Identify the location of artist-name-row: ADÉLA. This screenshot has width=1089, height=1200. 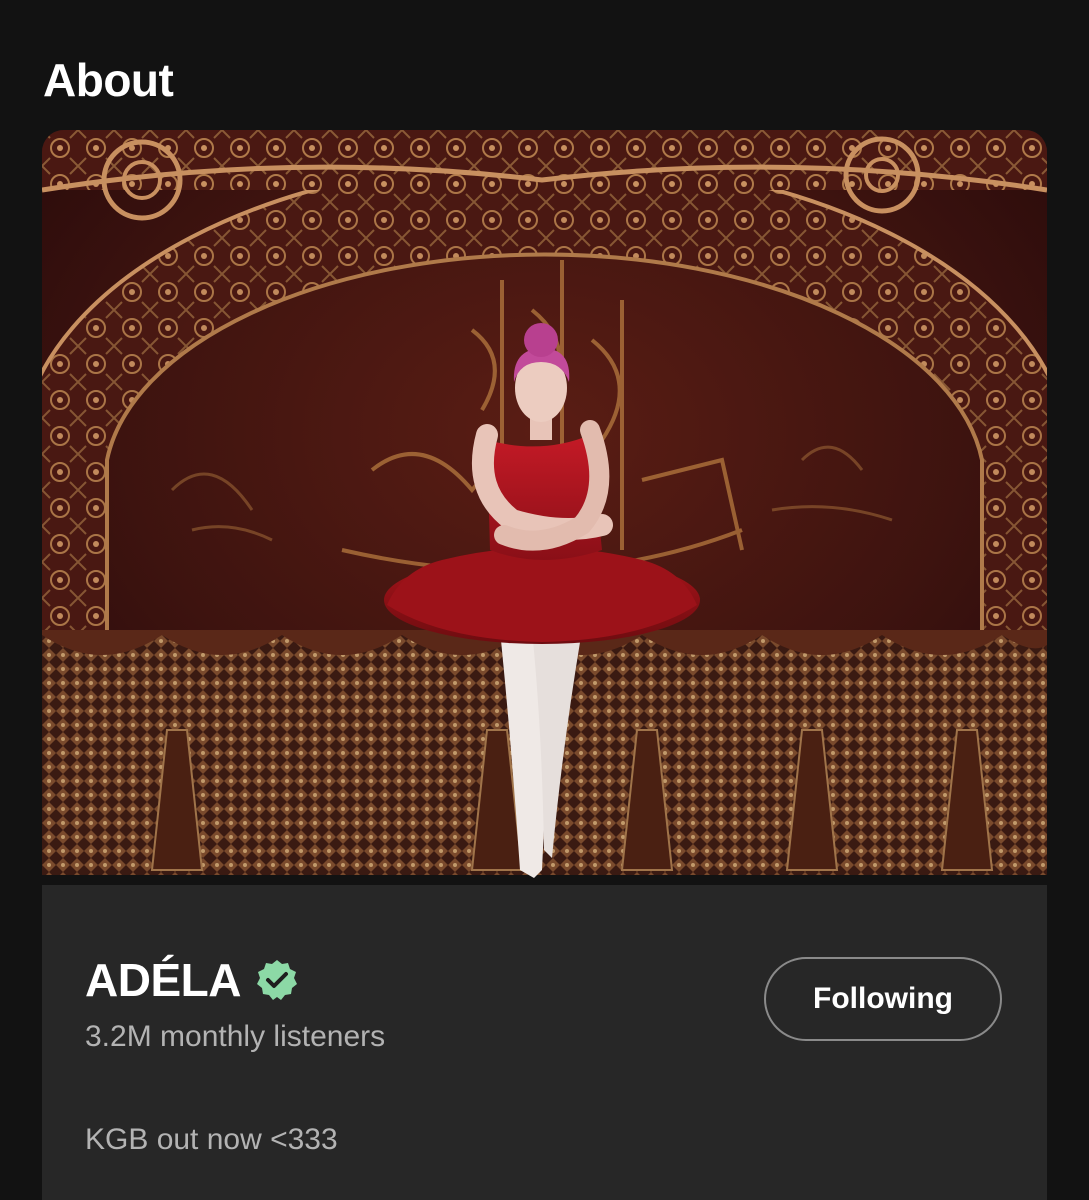
(192, 980).